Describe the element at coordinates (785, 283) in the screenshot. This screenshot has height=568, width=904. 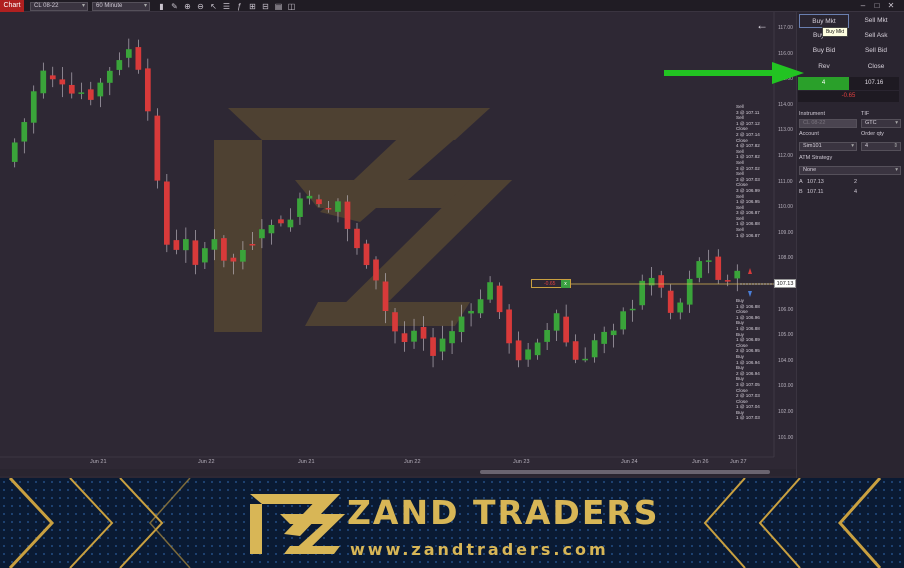
I see `current-price-tag: 107.13` at that location.